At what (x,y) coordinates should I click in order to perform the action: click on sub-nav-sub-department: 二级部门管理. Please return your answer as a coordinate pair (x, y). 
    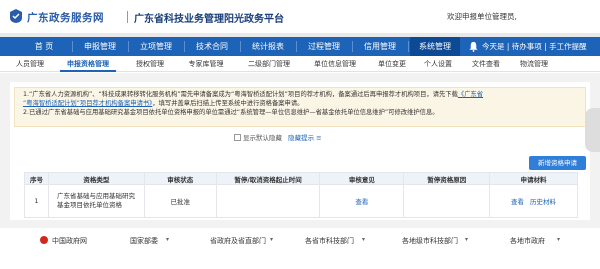
    Looking at the image, I should click on (269, 64).